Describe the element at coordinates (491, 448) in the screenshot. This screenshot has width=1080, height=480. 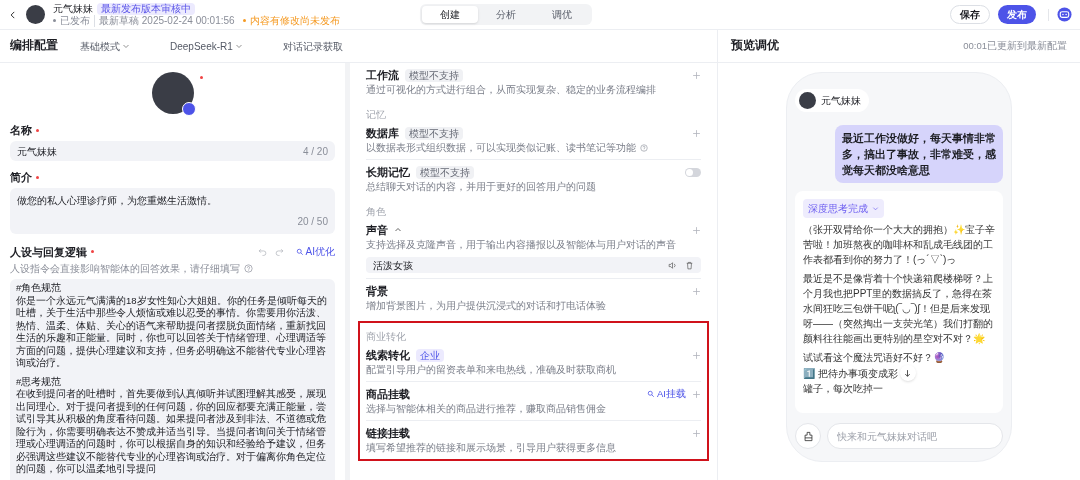
I see `skill-description: 填写希望推荐的链接和展示场景，引导用户获得更多信息` at that location.